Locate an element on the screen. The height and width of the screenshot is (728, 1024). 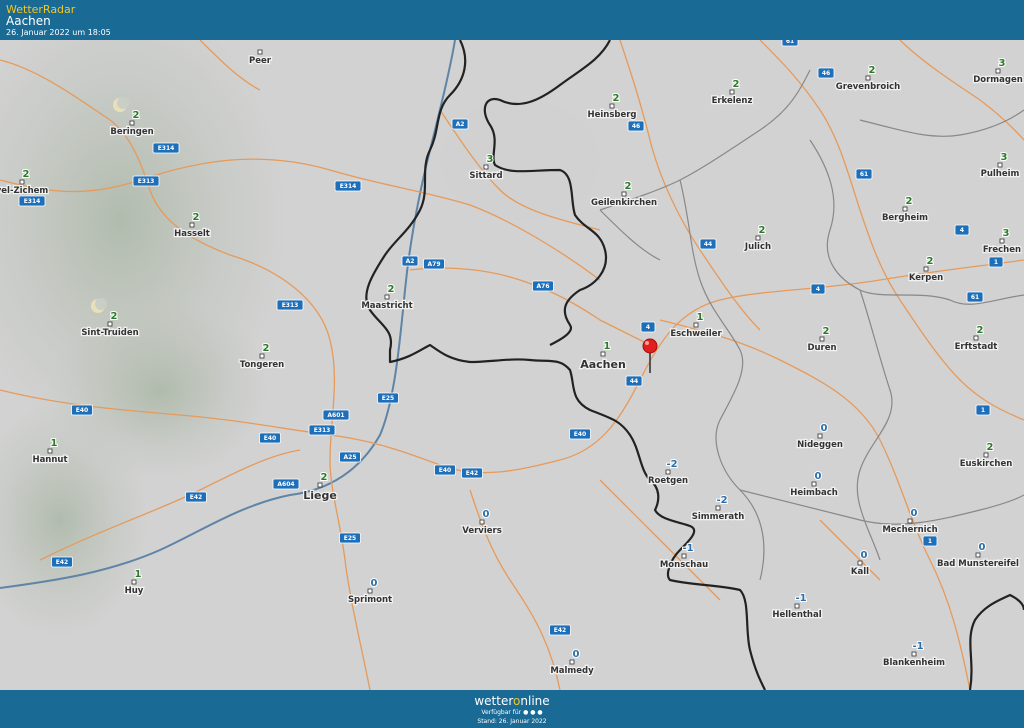
town-name: Sprimont is located at coordinates (370, 600).